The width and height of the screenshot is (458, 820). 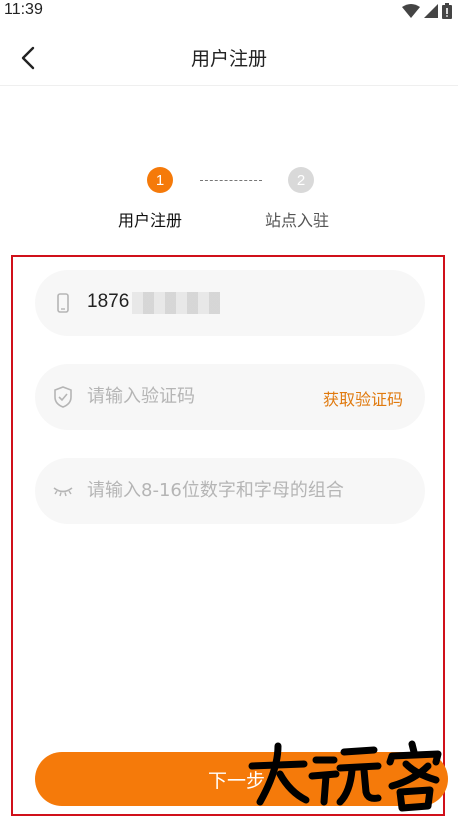 I want to click on status-bar: 11:39, so click(x=229, y=12).